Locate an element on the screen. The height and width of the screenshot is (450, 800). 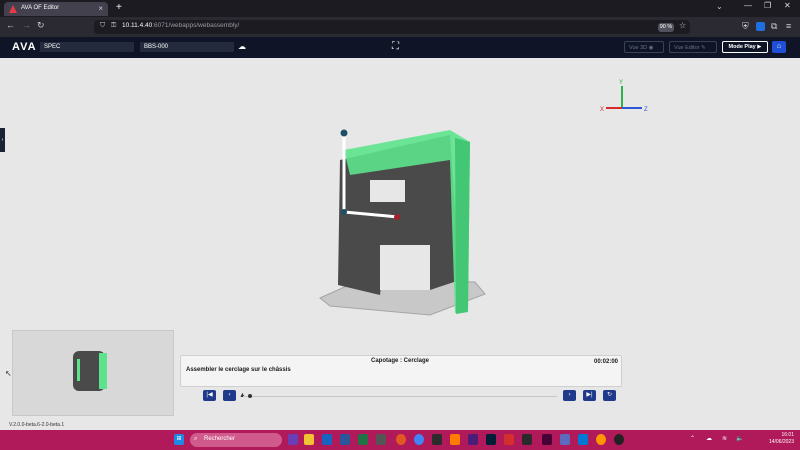
gizmo-pivot-handle is located at coordinates (344, 212).